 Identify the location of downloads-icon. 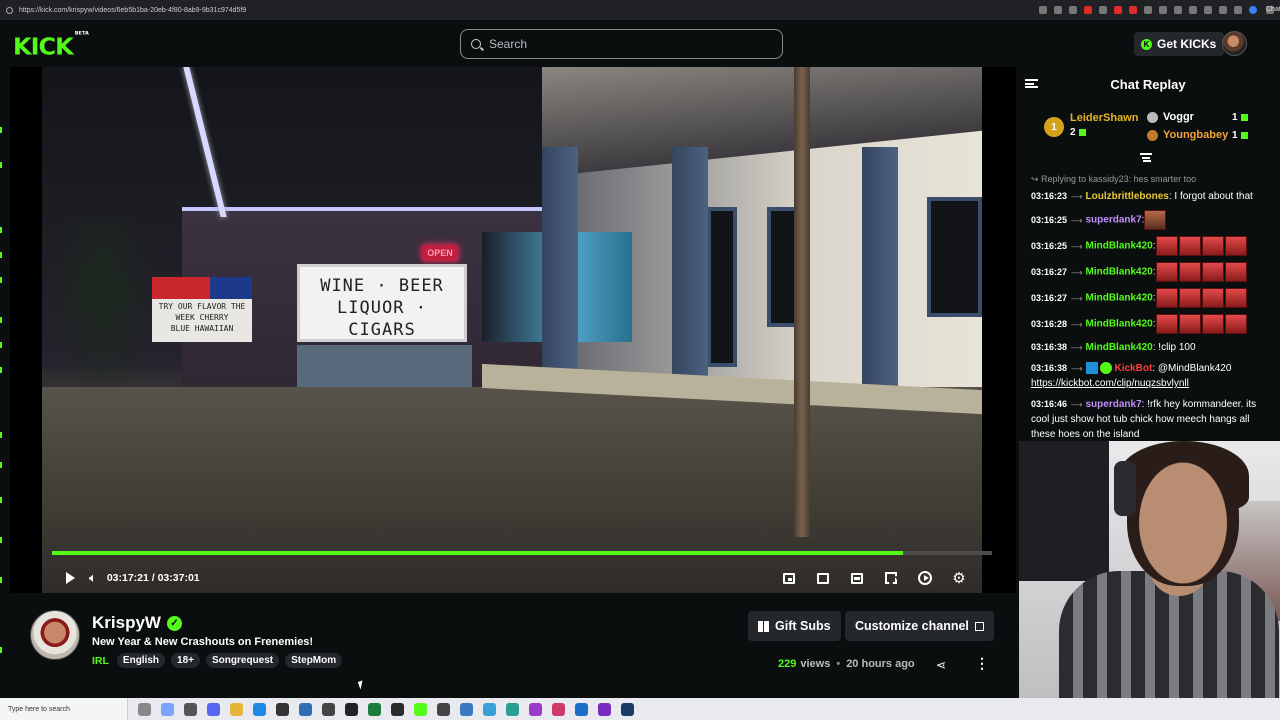
(1208, 10).